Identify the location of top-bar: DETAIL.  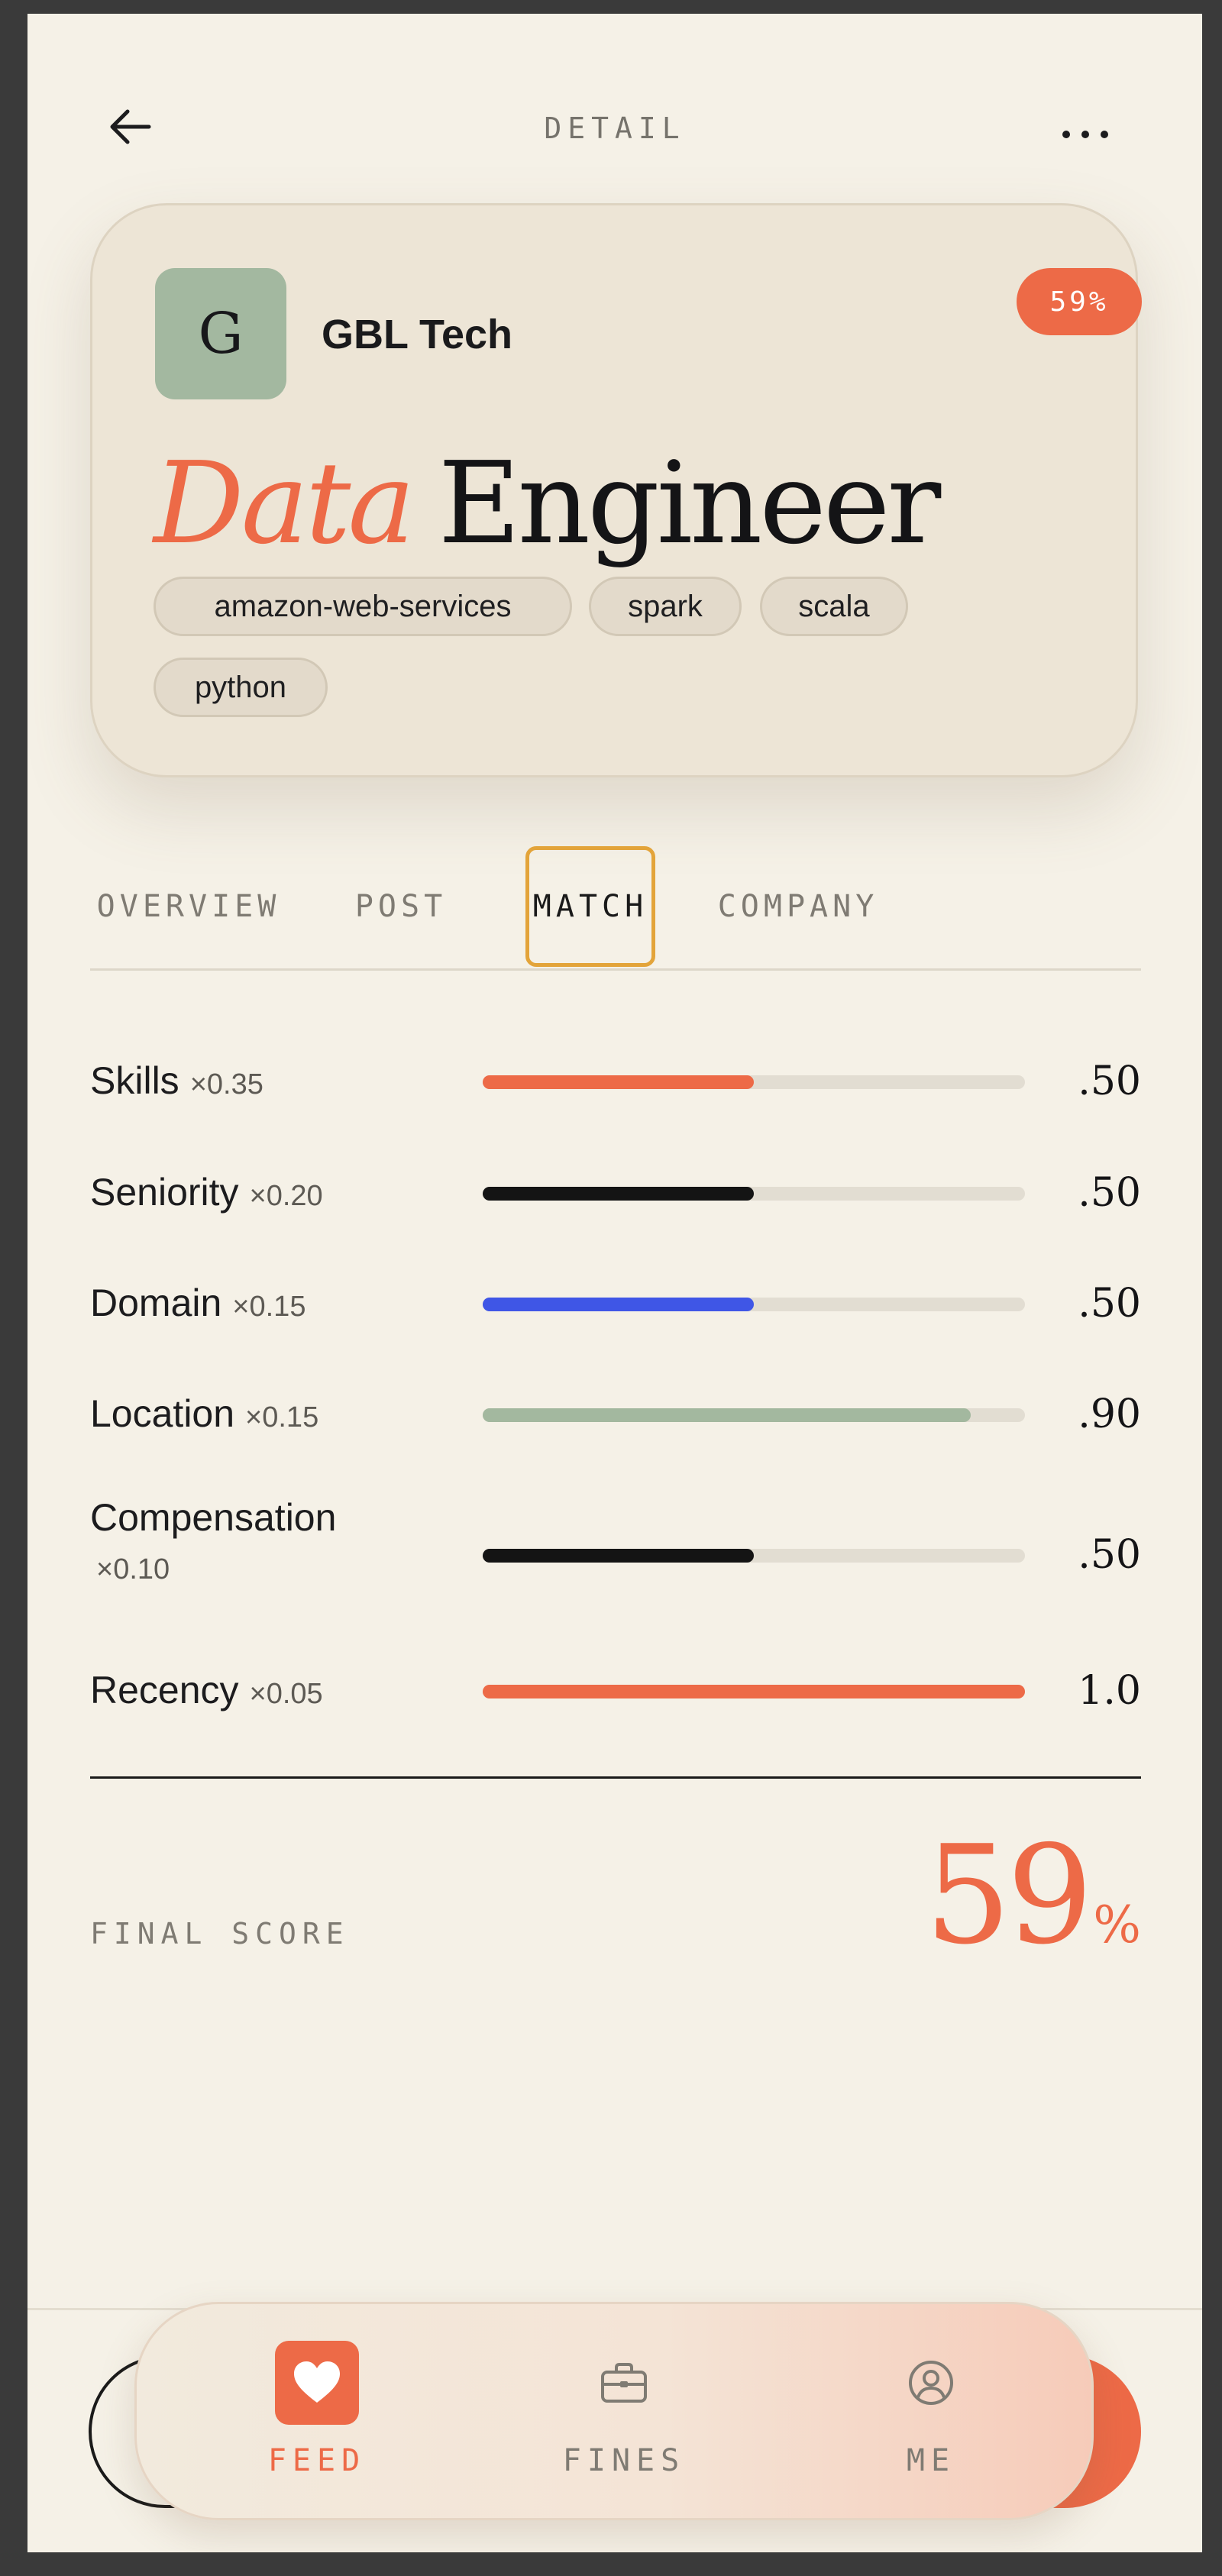
(615, 90).